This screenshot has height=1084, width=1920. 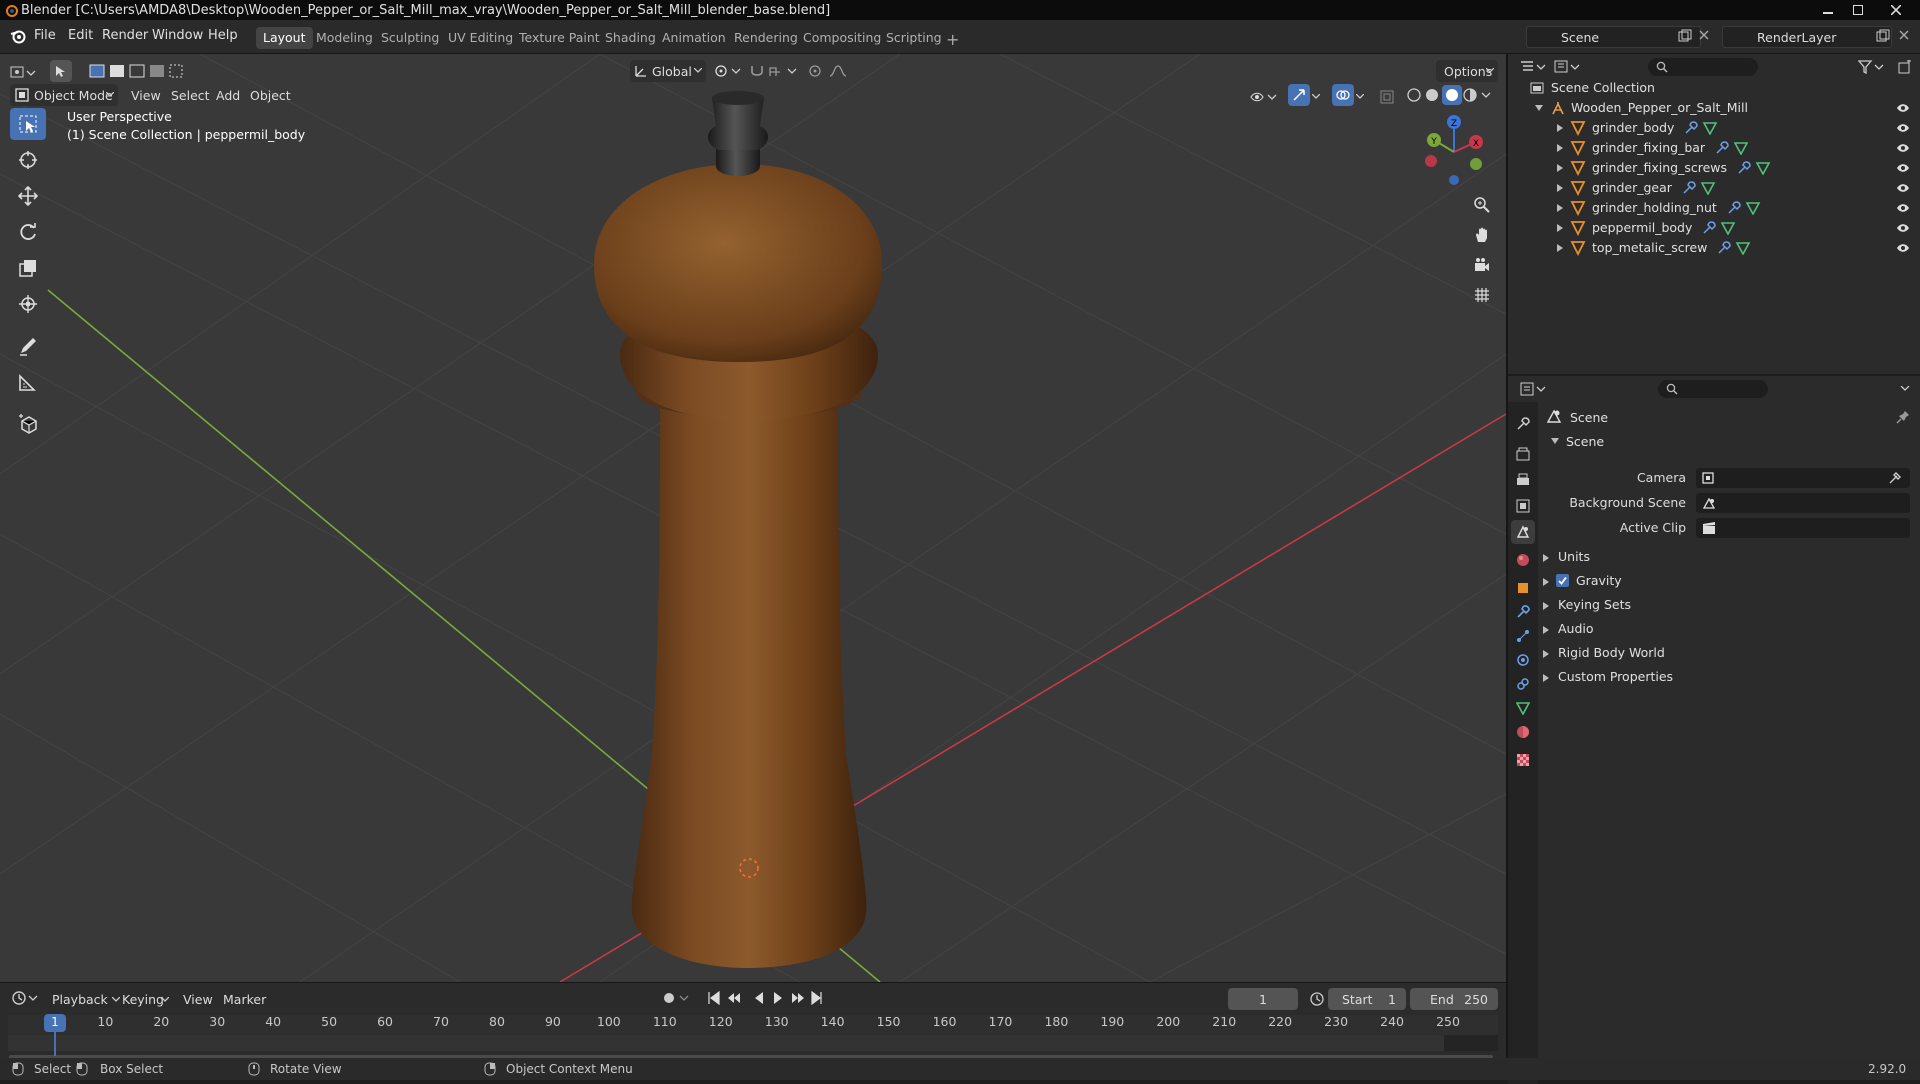 I want to click on remove-layer-icon, so click(x=1904, y=35).